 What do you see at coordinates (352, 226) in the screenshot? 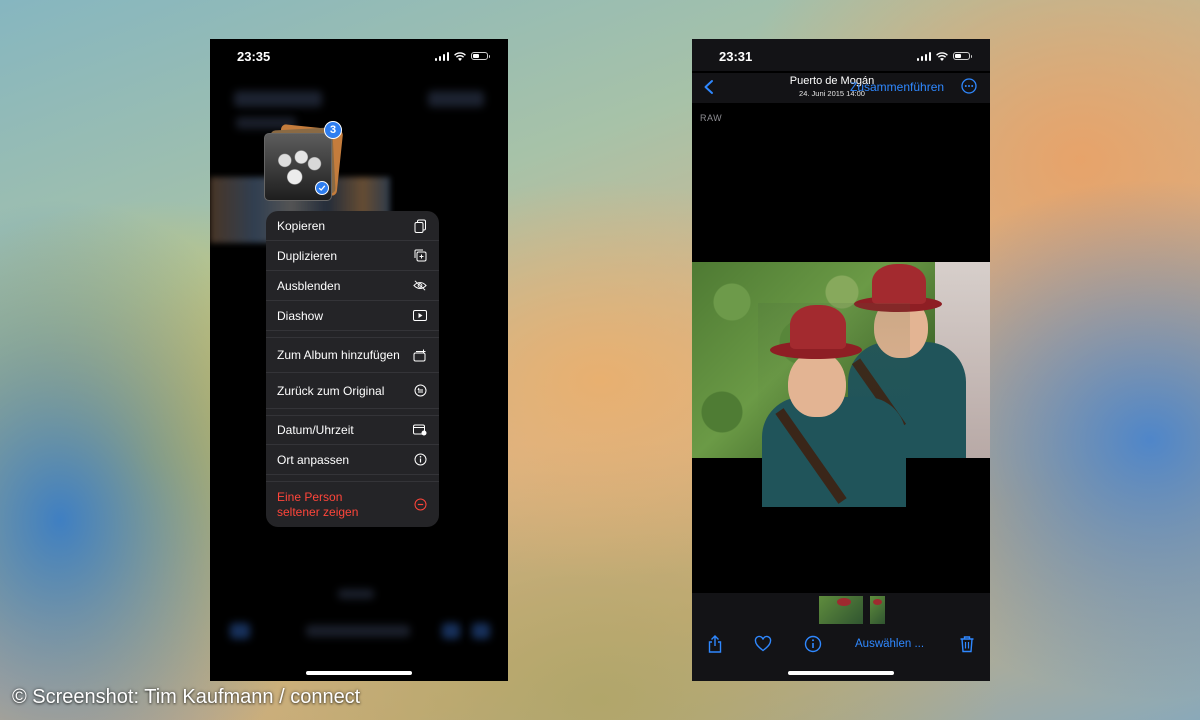
I see `menu-item-copy: Kopieren` at bounding box center [352, 226].